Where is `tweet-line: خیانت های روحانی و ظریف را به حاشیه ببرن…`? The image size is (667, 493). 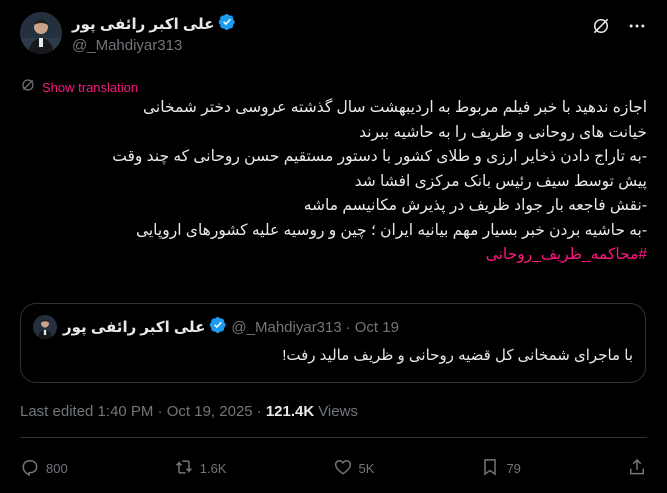
tweet-line: خیانت های روحانی و ظریف را به حاشیه ببرن… is located at coordinates (503, 132).